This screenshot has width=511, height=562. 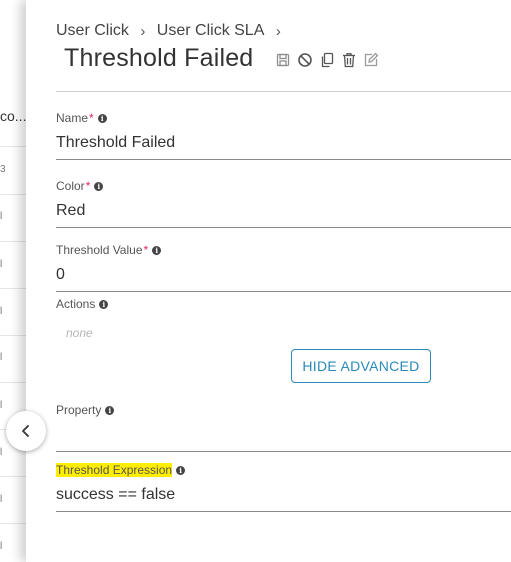 I want to click on disable-icon, so click(x=305, y=60).